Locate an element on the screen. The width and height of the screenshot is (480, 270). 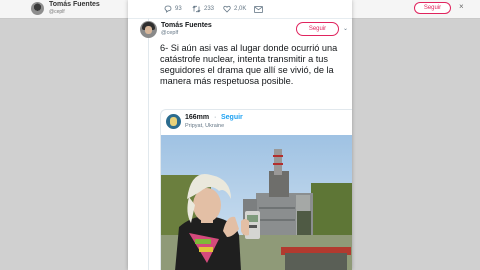
author-handle: @ceplf is located at coordinates (169, 33).